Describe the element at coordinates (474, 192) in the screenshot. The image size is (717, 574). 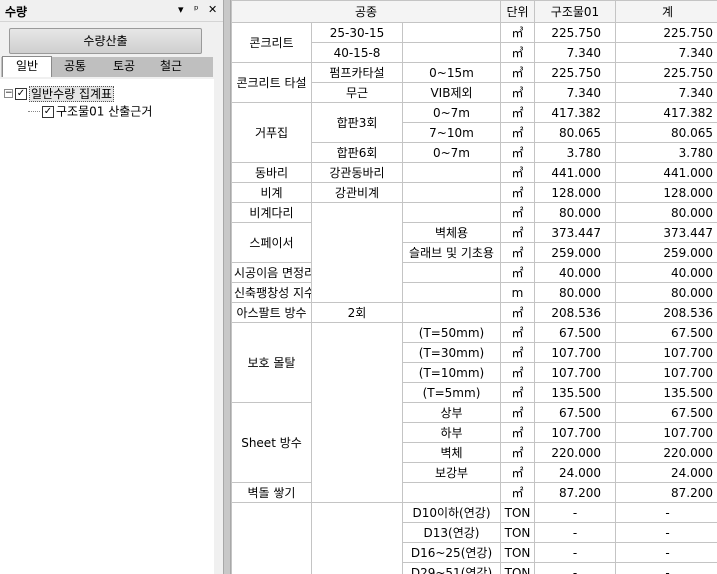
I see `table-row: 비계 강관비계 ㎡ 128.000 128.000` at that location.